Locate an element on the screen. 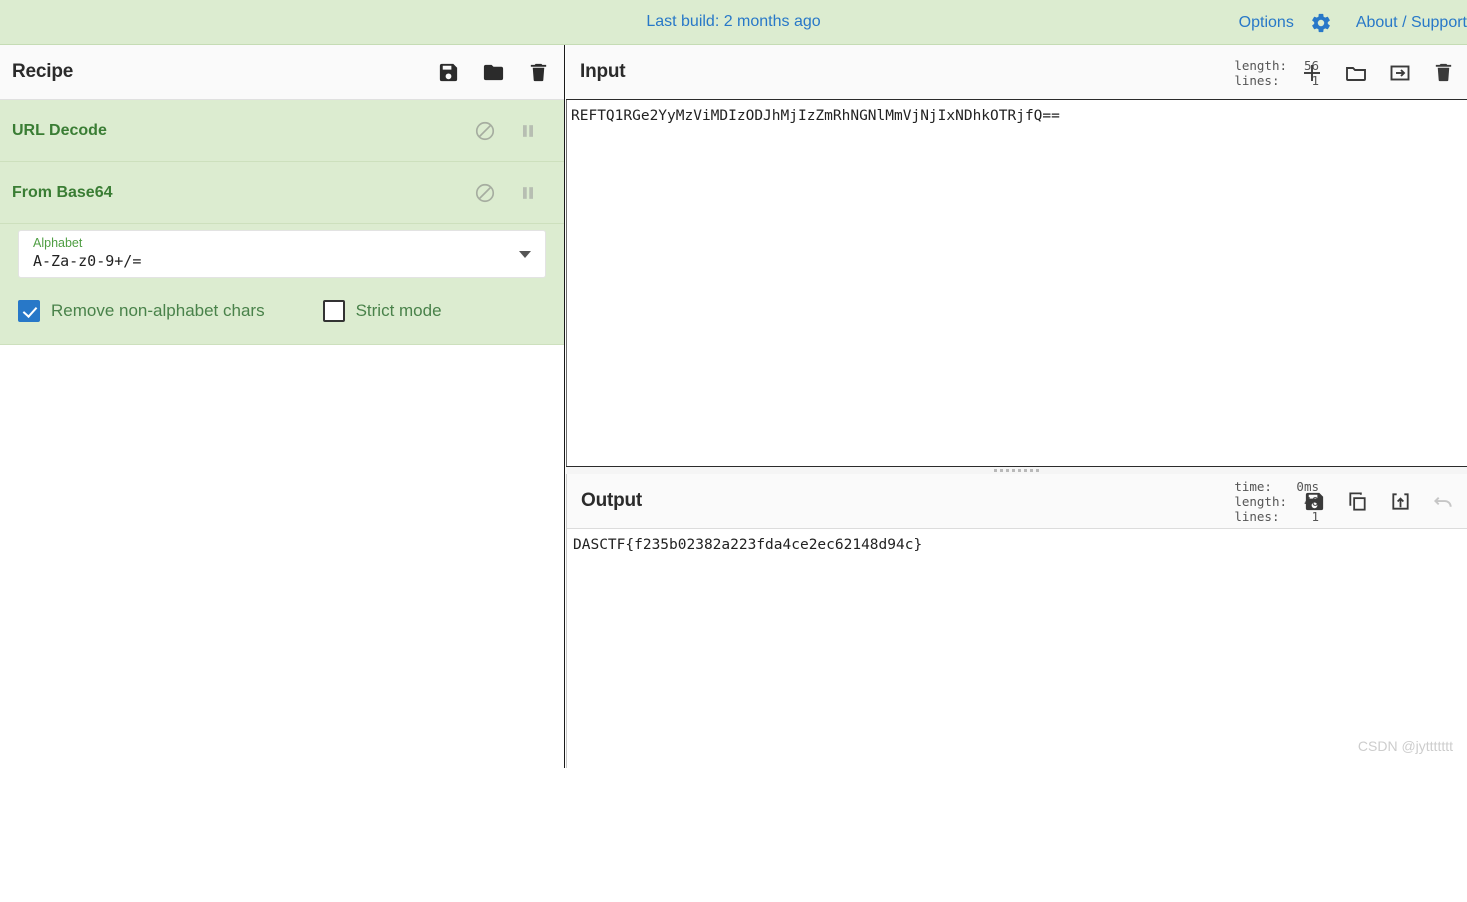  last-build-link: Last build: 2 months ago is located at coordinates (733, 22).